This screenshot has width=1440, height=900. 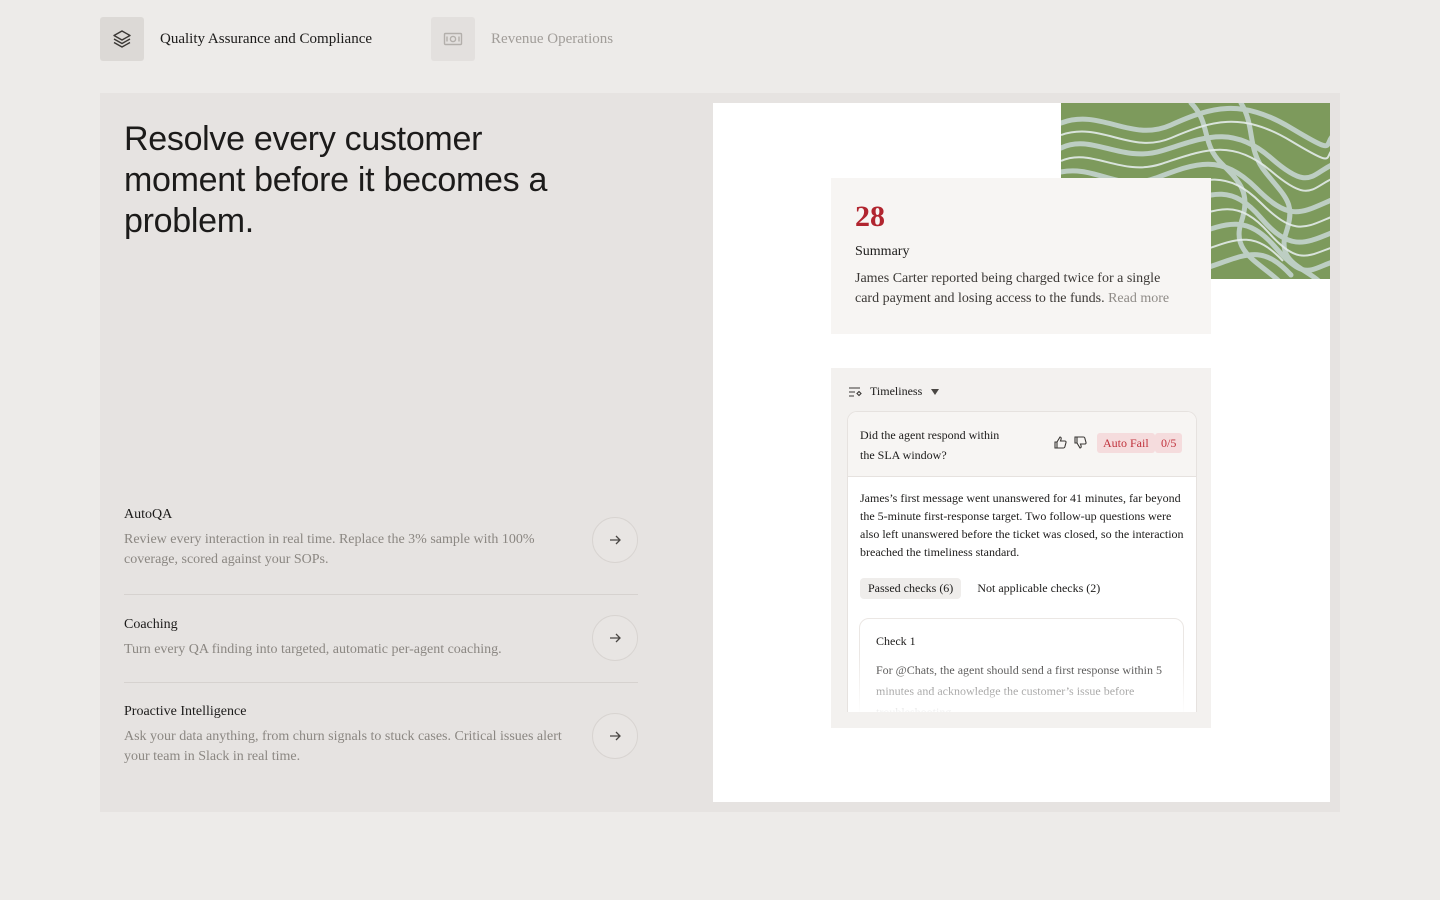 I want to click on feature-title: AutoQA, so click(x=148, y=514).